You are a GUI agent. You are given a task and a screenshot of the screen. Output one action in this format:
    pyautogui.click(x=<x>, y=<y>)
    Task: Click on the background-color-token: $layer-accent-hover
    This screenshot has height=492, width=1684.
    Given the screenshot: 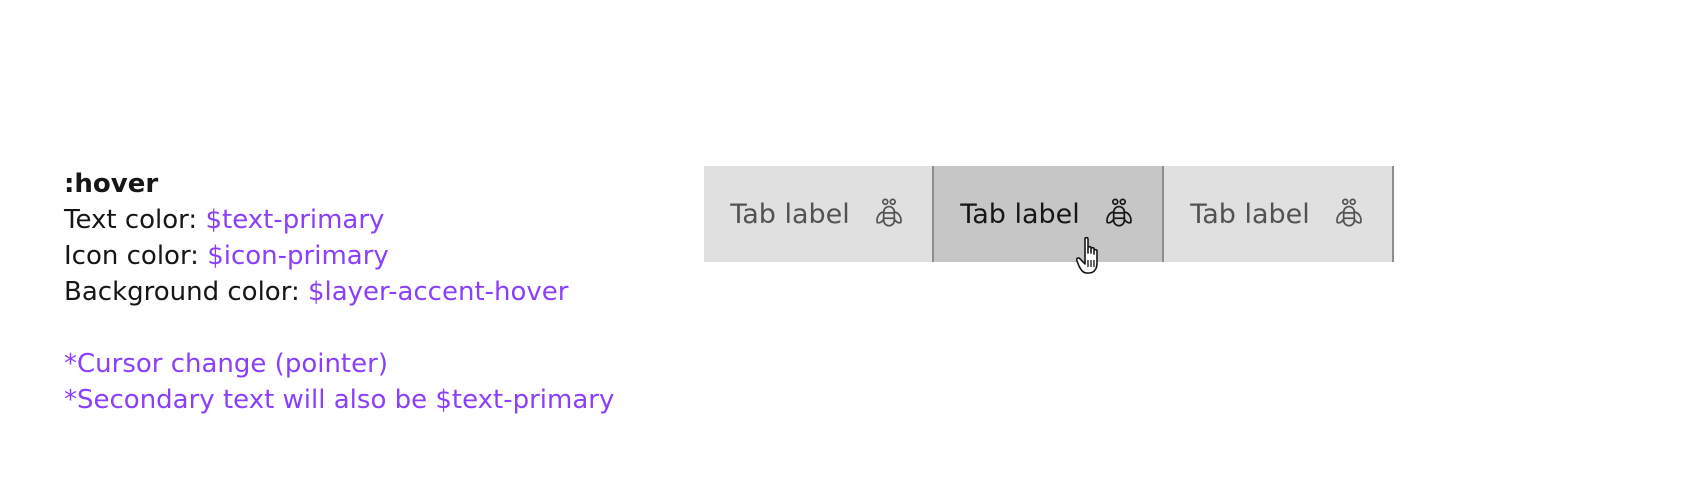 What is the action you would take?
    pyautogui.click(x=438, y=292)
    